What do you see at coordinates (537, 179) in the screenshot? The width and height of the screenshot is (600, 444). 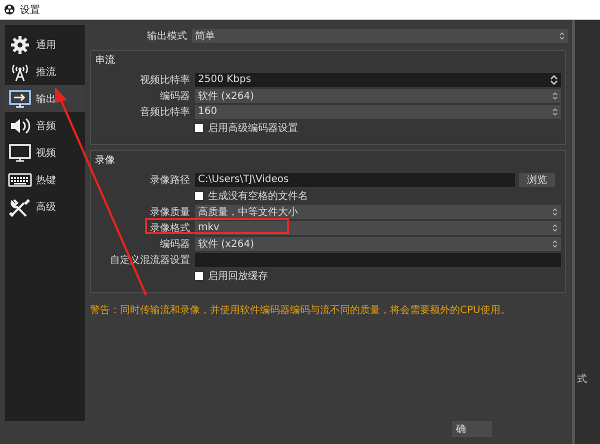 I see `browse-button: 浏览` at bounding box center [537, 179].